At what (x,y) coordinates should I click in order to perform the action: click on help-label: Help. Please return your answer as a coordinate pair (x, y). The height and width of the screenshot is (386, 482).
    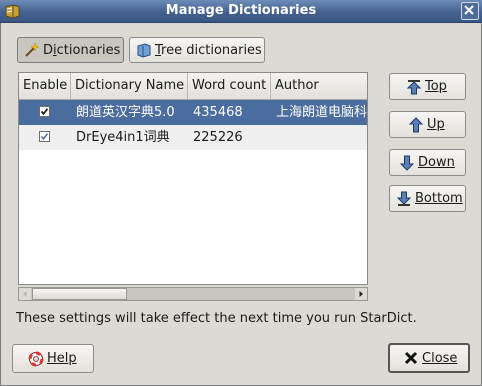
    Looking at the image, I should click on (62, 358).